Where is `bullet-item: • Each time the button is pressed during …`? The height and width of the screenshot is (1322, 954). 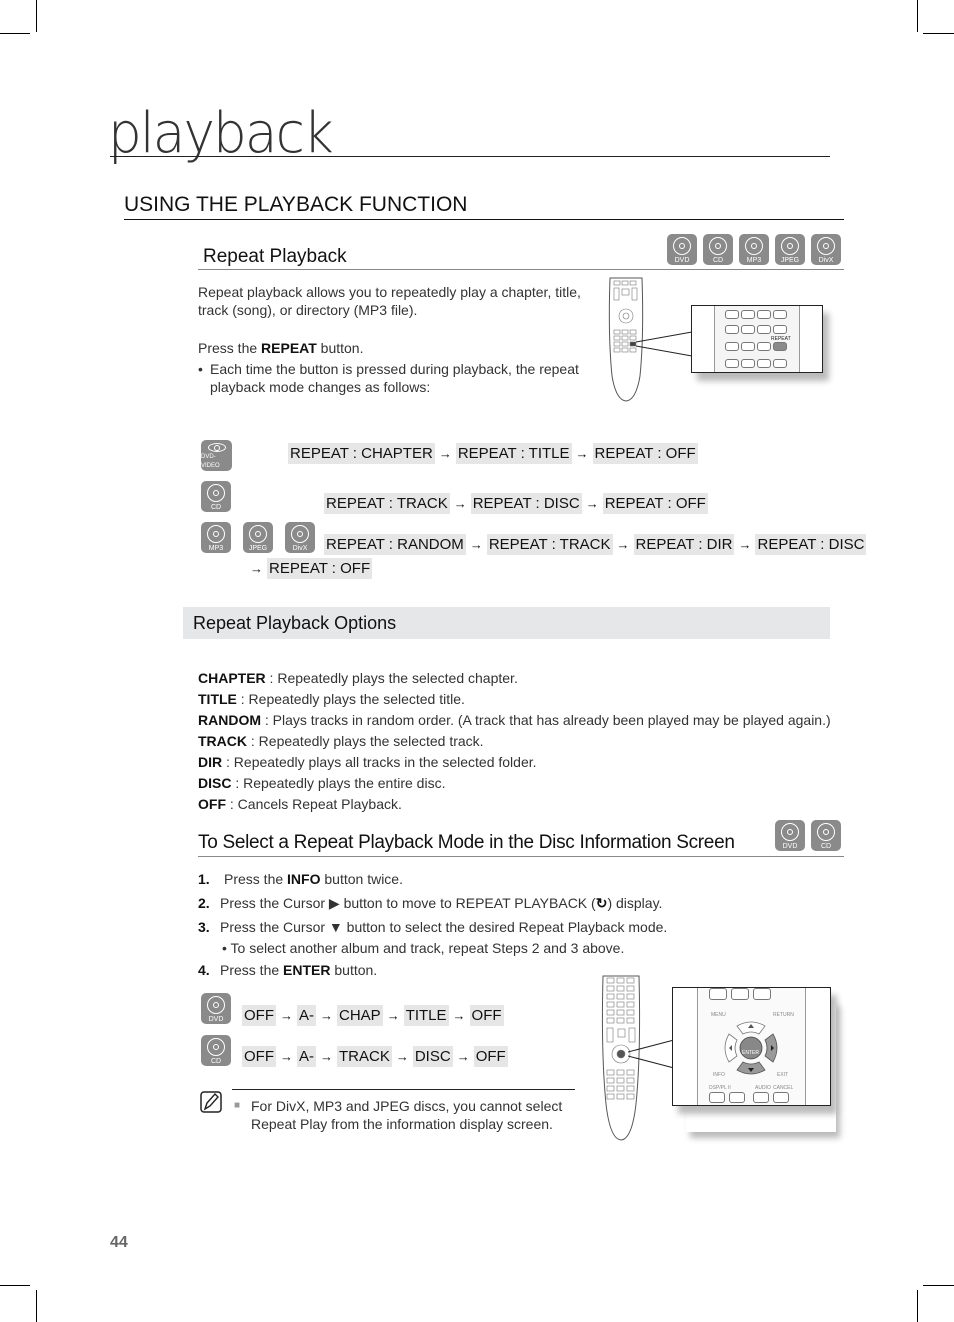 bullet-item: • Each time the button is pressed during … is located at coordinates (388, 378).